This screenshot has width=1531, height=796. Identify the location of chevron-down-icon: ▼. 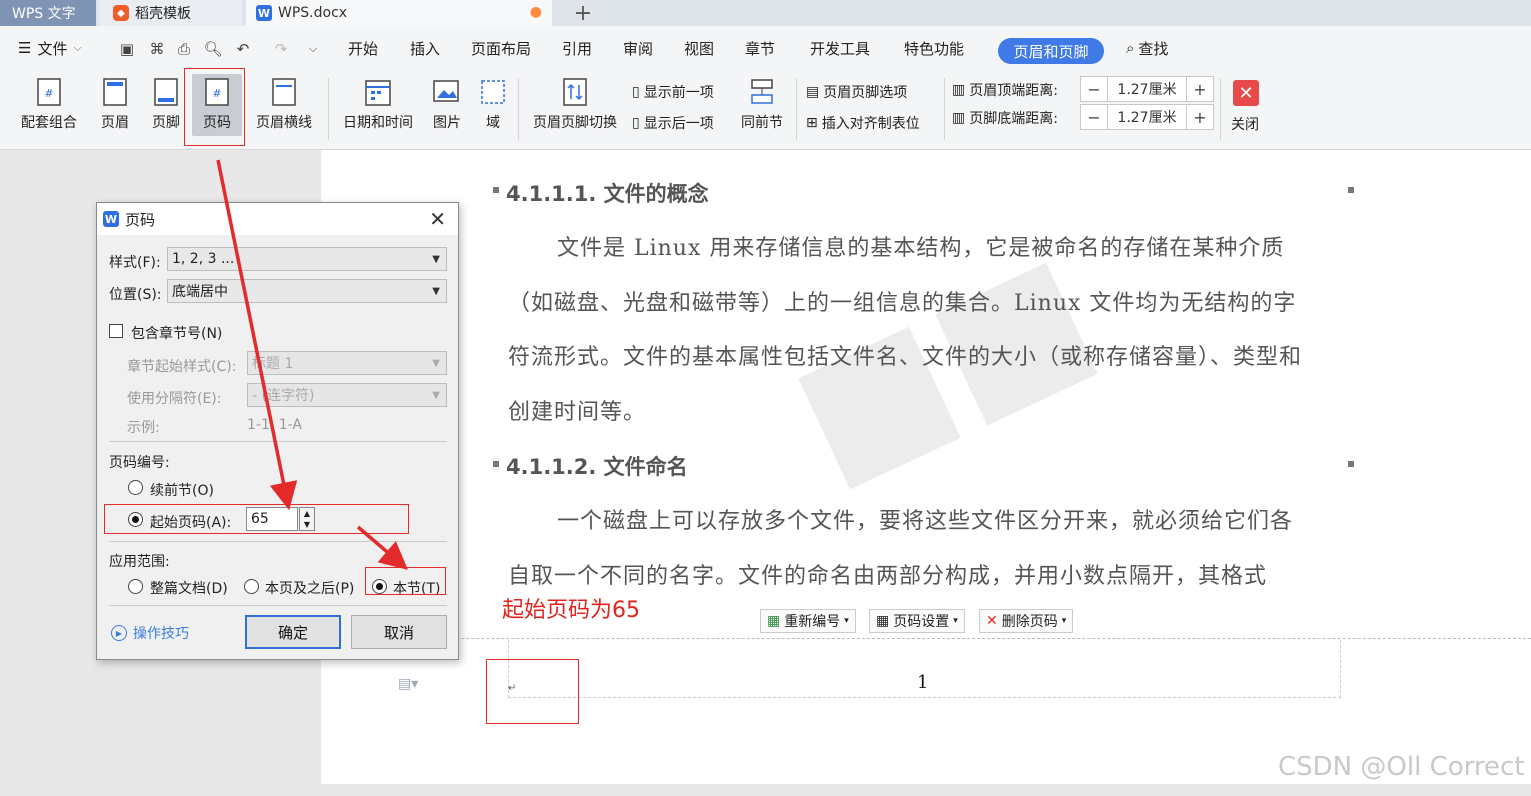
(436, 291).